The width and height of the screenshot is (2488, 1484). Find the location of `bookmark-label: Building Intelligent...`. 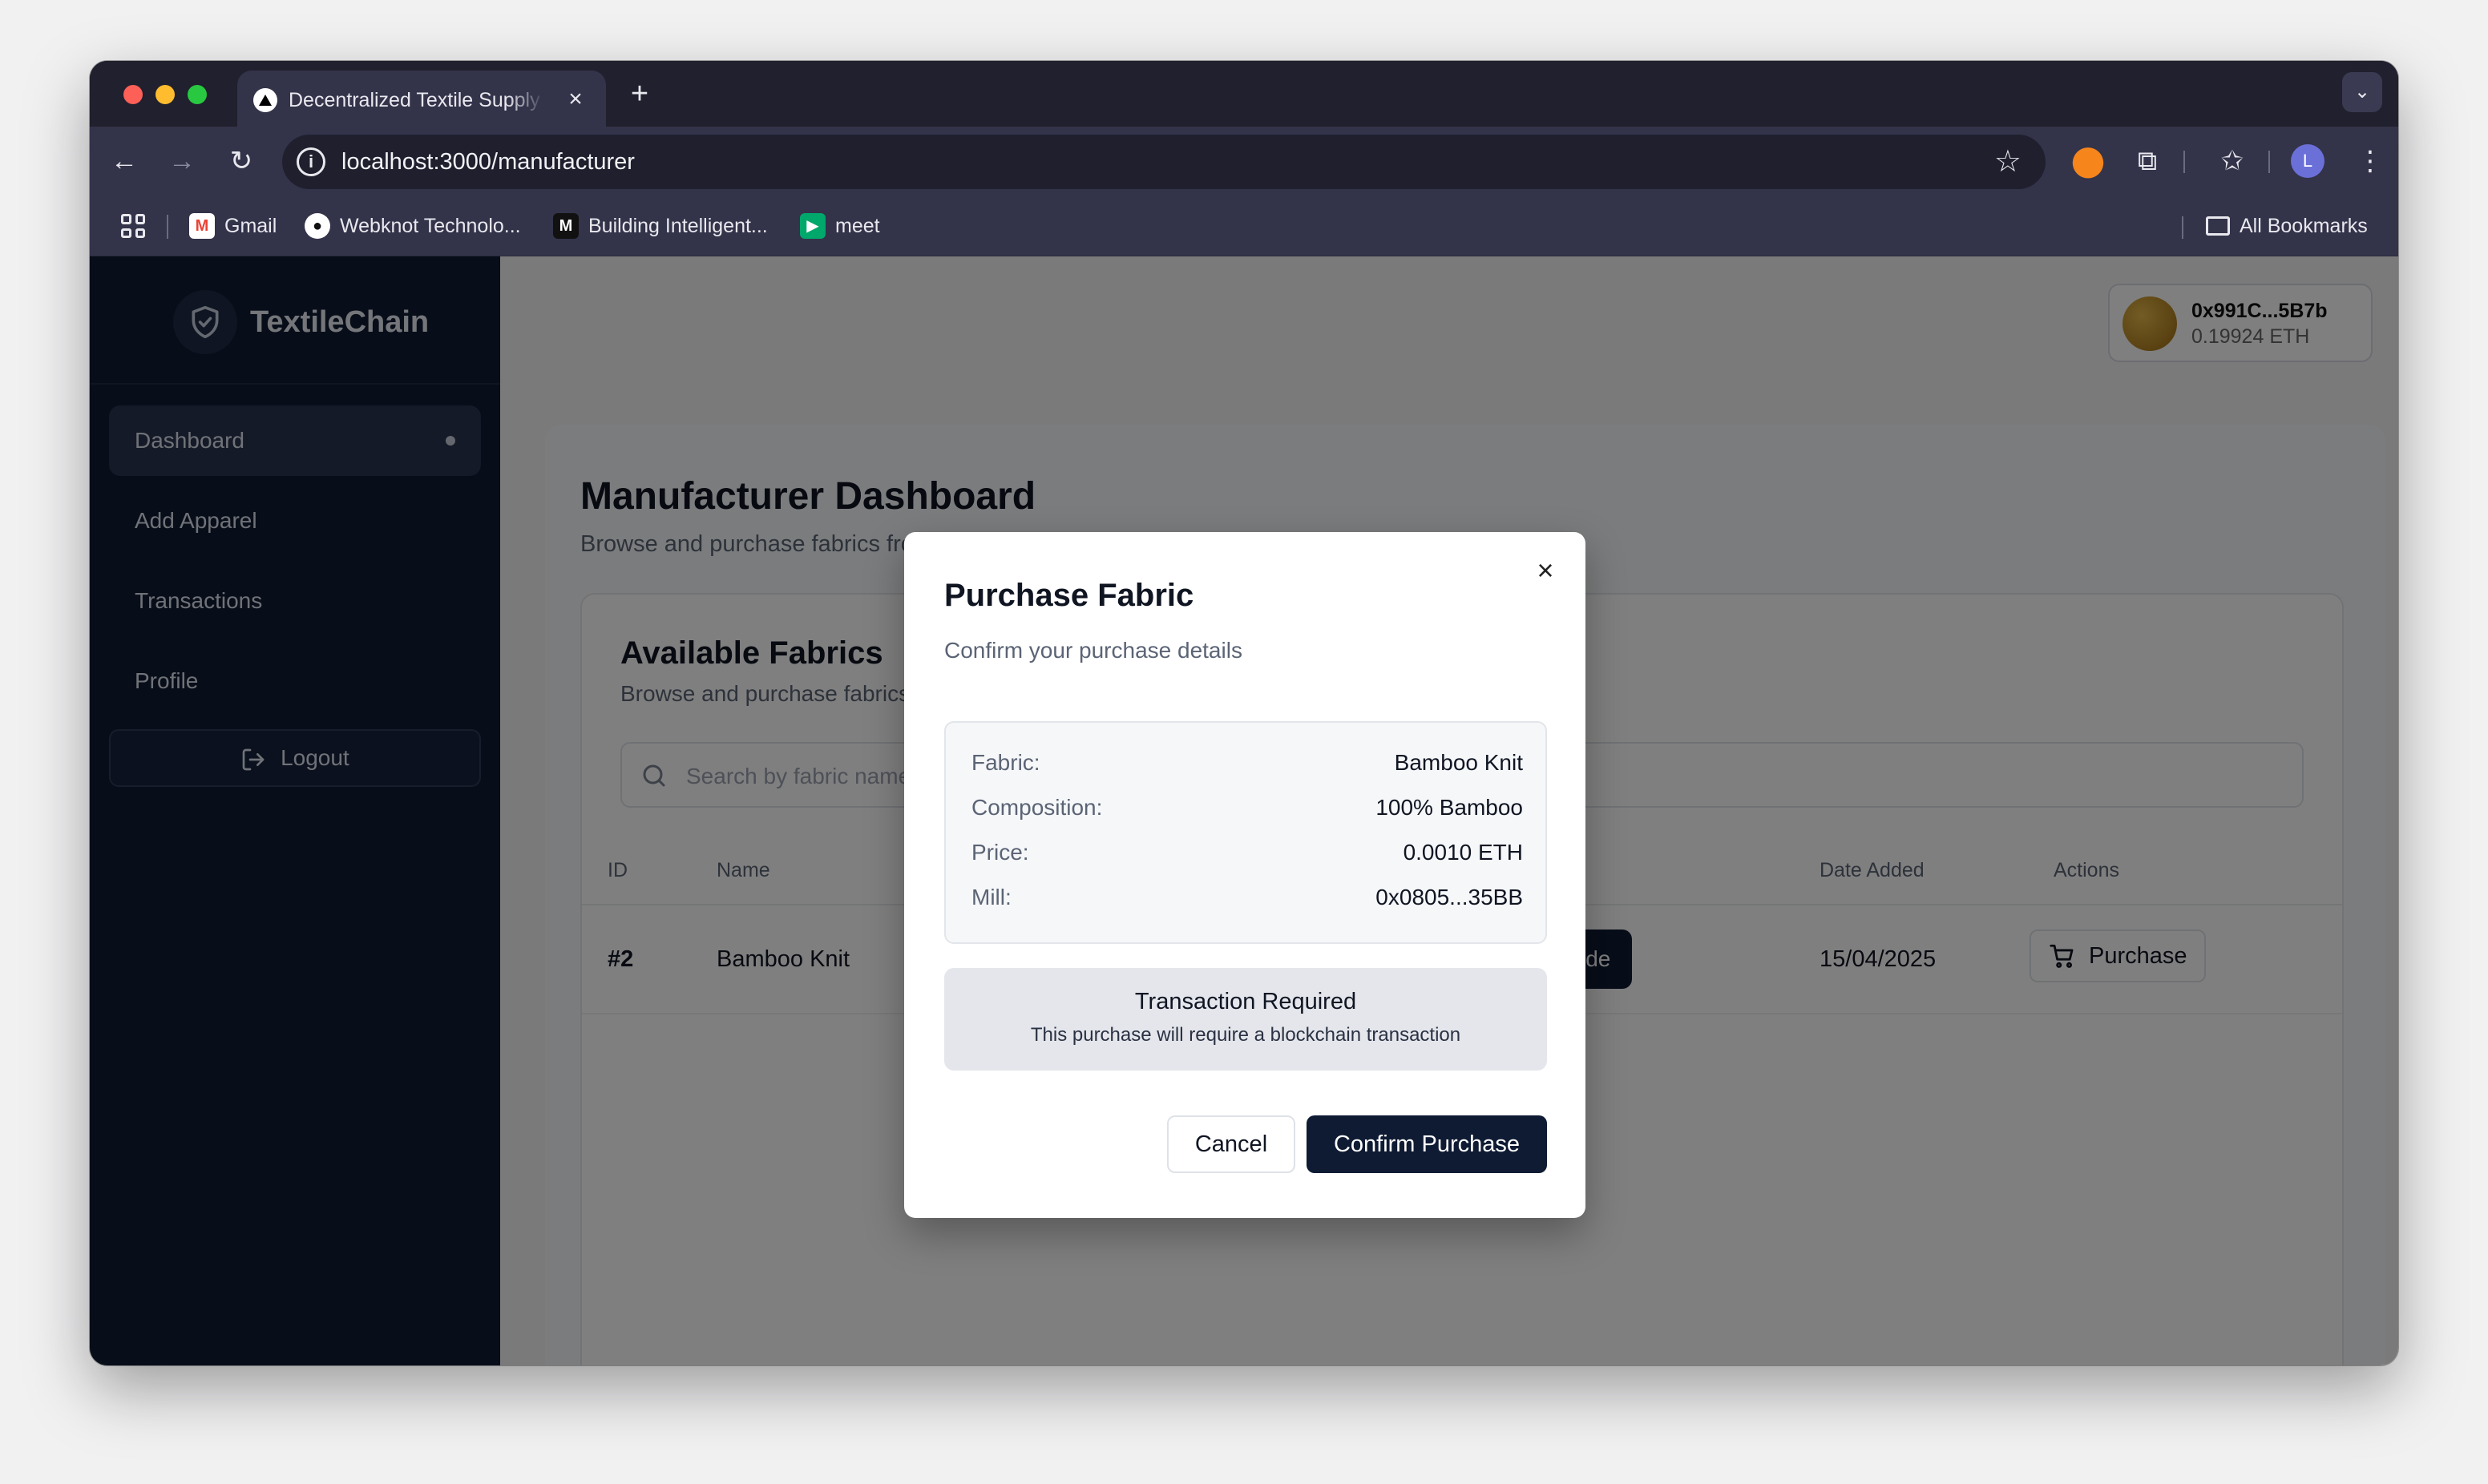

bookmark-label: Building Intelligent... is located at coordinates (678, 226).